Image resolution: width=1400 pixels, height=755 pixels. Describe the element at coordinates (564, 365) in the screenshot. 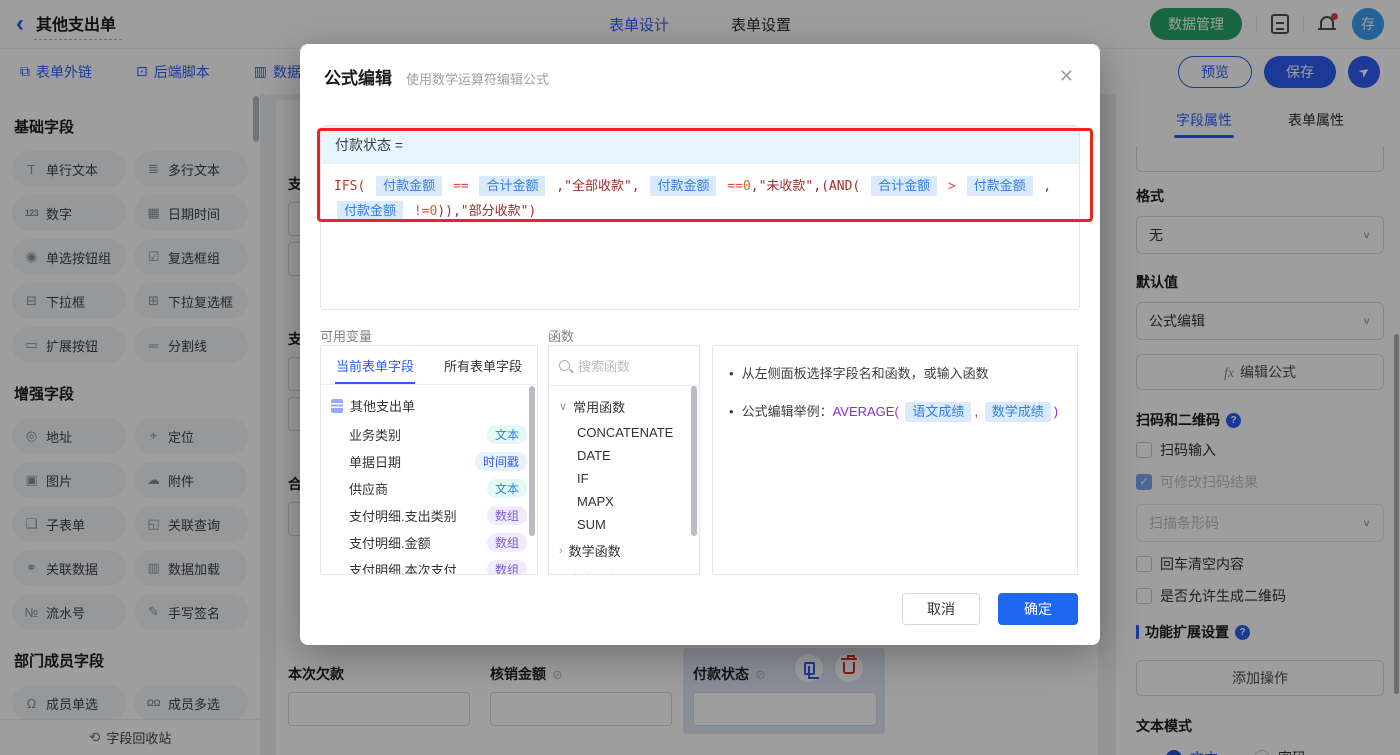

I see `search-icon` at that location.